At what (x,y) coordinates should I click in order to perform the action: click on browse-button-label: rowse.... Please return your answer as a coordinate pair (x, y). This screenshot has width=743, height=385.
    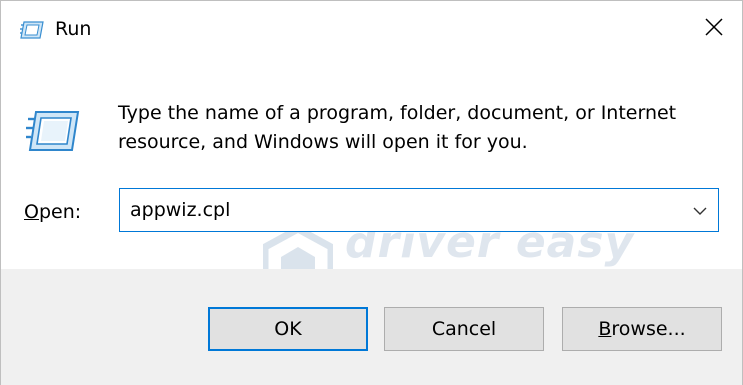
    Looking at the image, I should click on (648, 329).